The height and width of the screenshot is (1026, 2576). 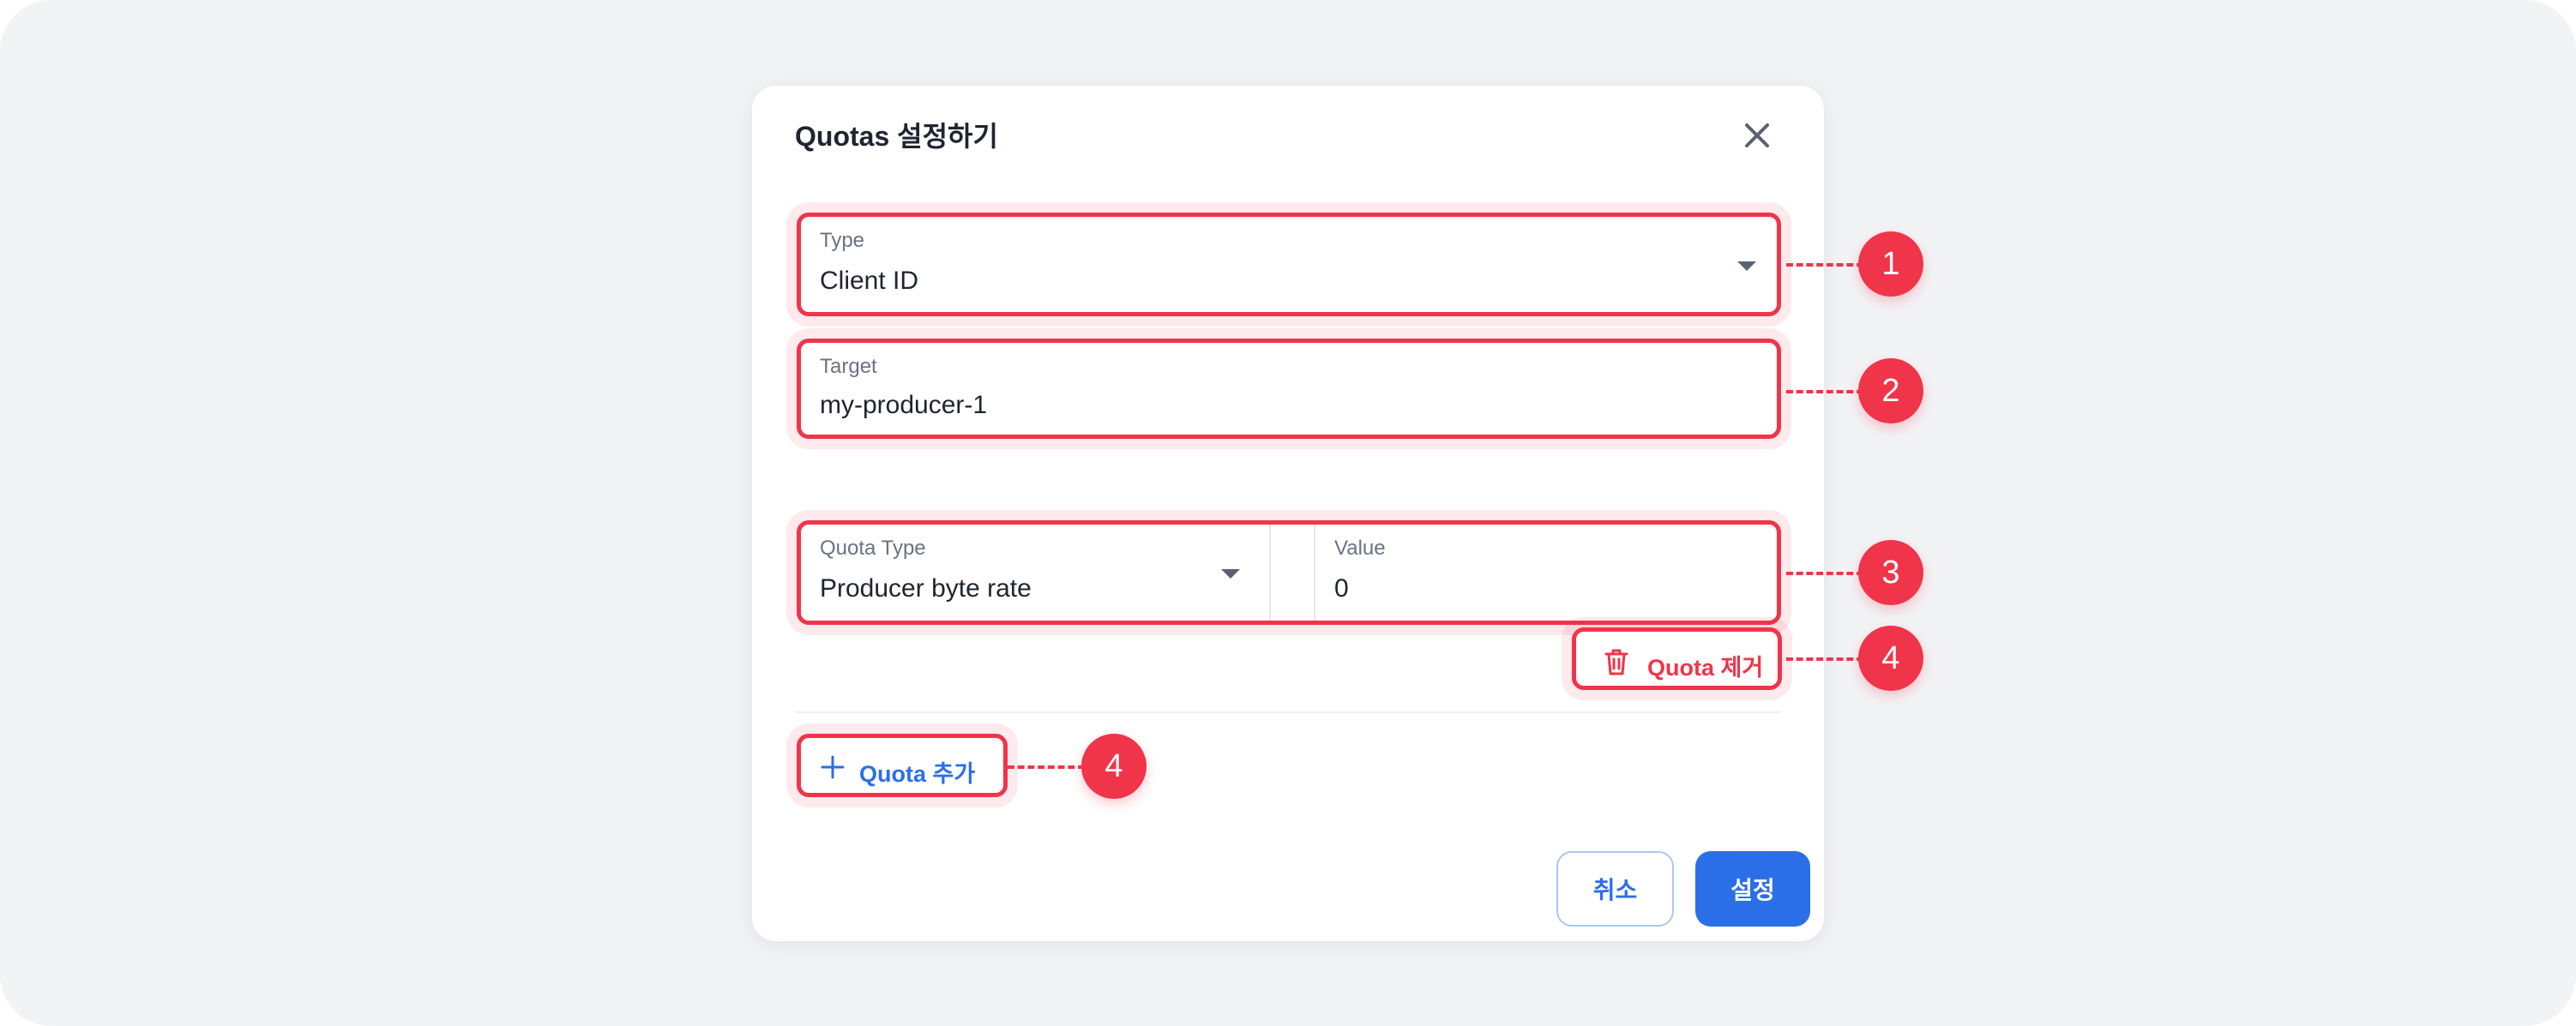 I want to click on close-icon, so click(x=1757, y=135).